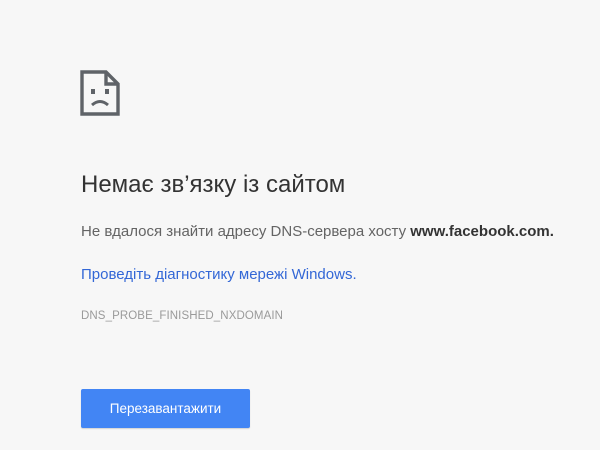 The width and height of the screenshot is (600, 450). Describe the element at coordinates (165, 408) in the screenshot. I see `reload-button: Перезавантажити` at that location.